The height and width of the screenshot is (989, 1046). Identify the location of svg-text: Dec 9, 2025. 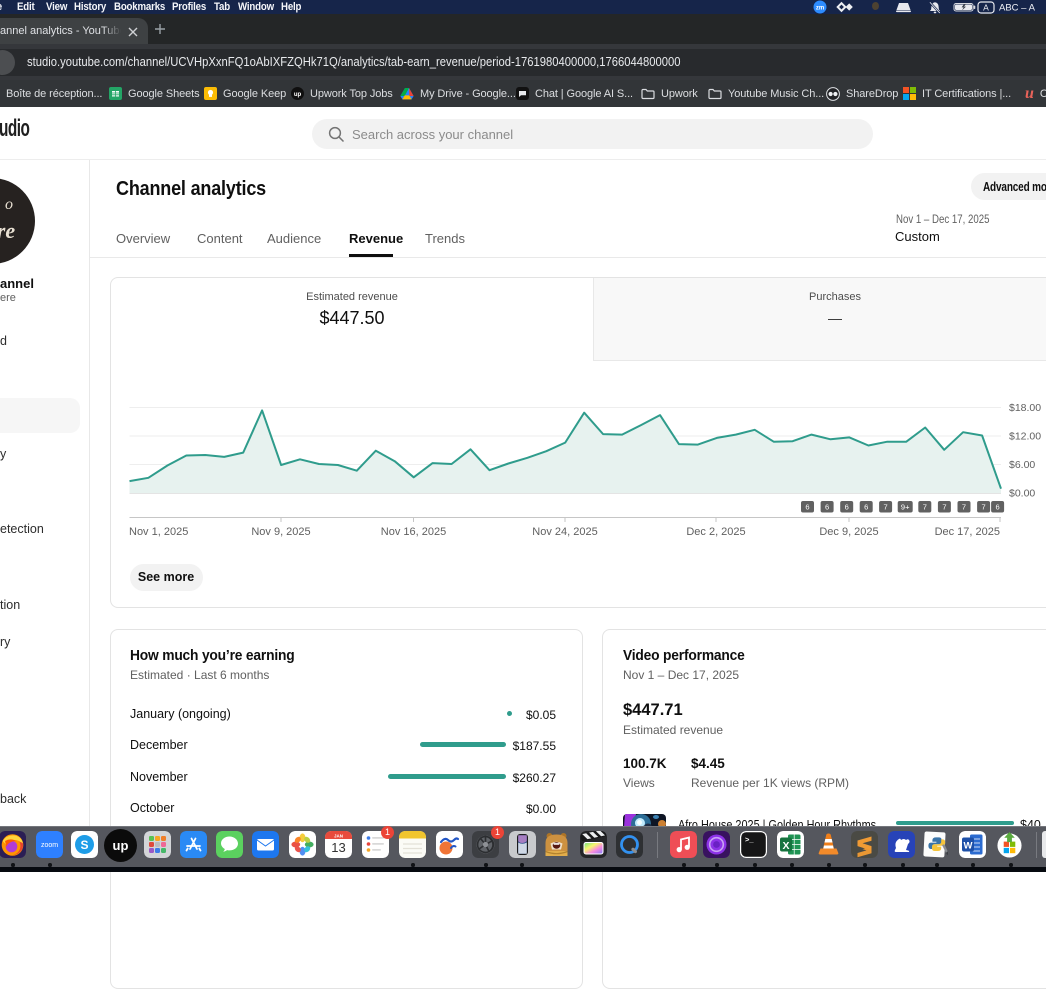
(848, 532).